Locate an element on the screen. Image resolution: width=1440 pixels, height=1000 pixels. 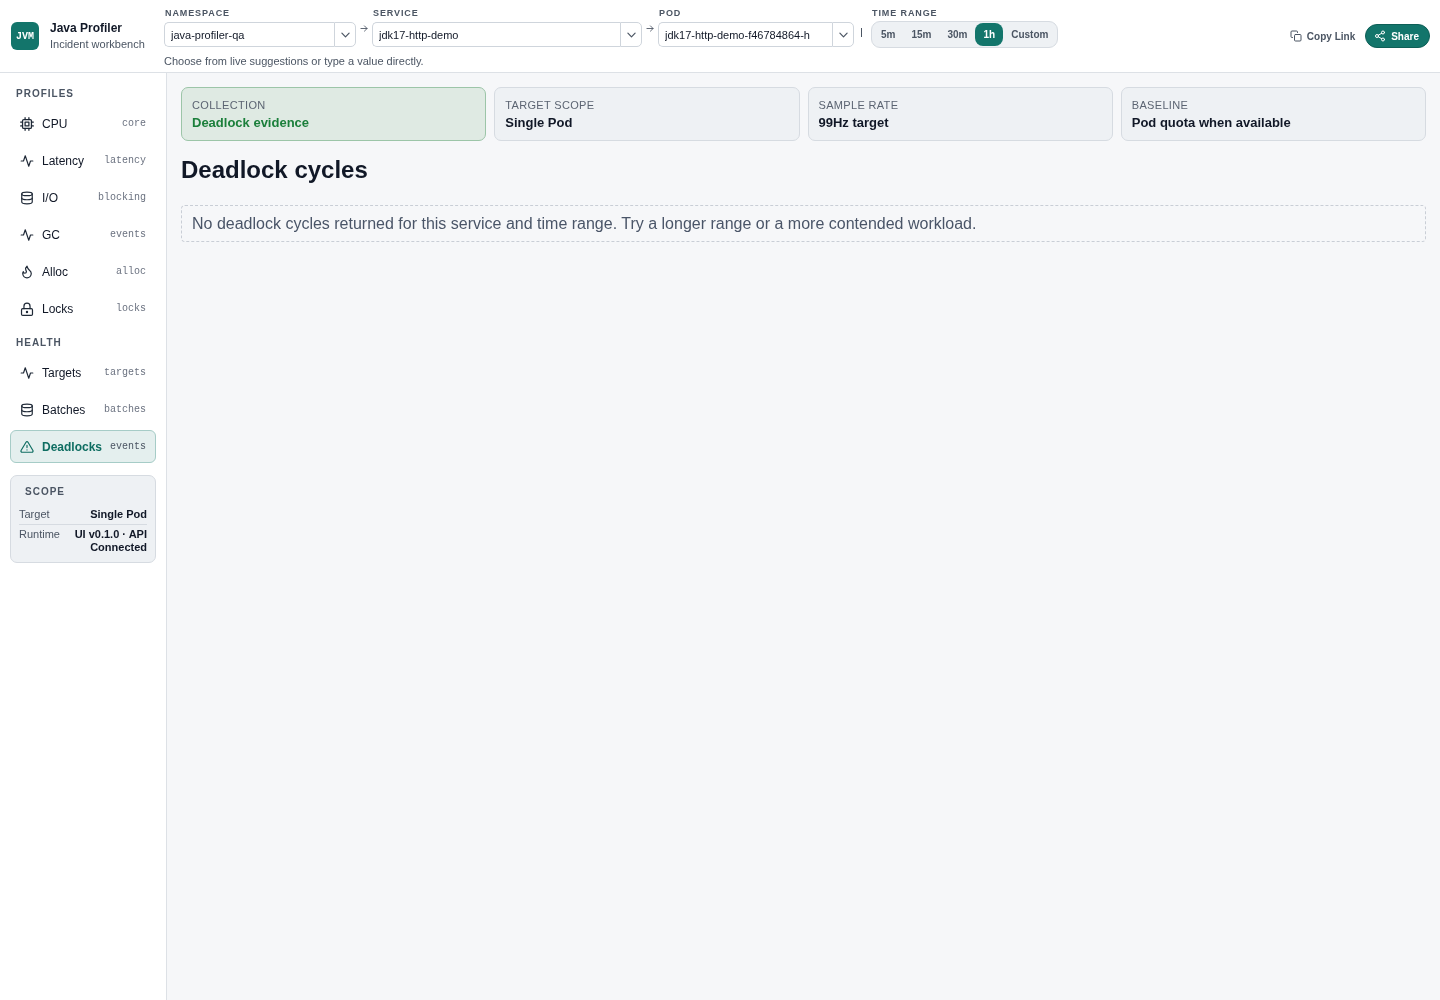
empty-state-message: No deadlock cycles returned for this service and time range. Try a longer range or a more contended workload. is located at coordinates (803, 223).